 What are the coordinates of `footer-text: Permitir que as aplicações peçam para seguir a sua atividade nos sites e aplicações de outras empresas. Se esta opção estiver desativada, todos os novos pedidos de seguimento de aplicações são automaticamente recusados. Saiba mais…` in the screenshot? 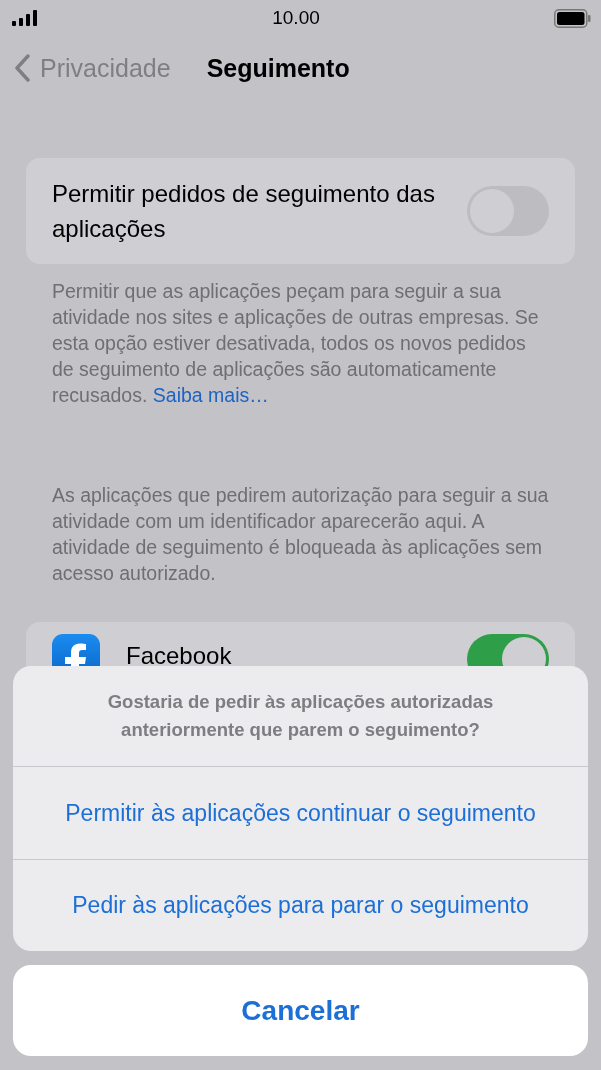 It's located at (296, 343).